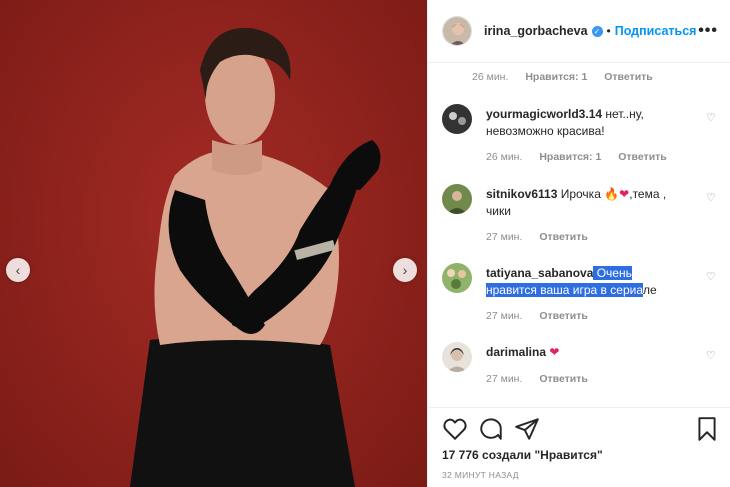 The image size is (730, 487). I want to click on post-actions: 17 776 создали "Нравится" 32 МИНУТ НАЗАД, so click(579, 447).